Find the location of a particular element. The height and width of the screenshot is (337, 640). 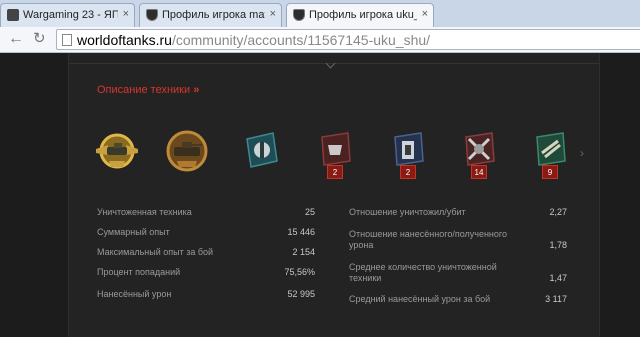

page-icon is located at coordinates (67, 40).